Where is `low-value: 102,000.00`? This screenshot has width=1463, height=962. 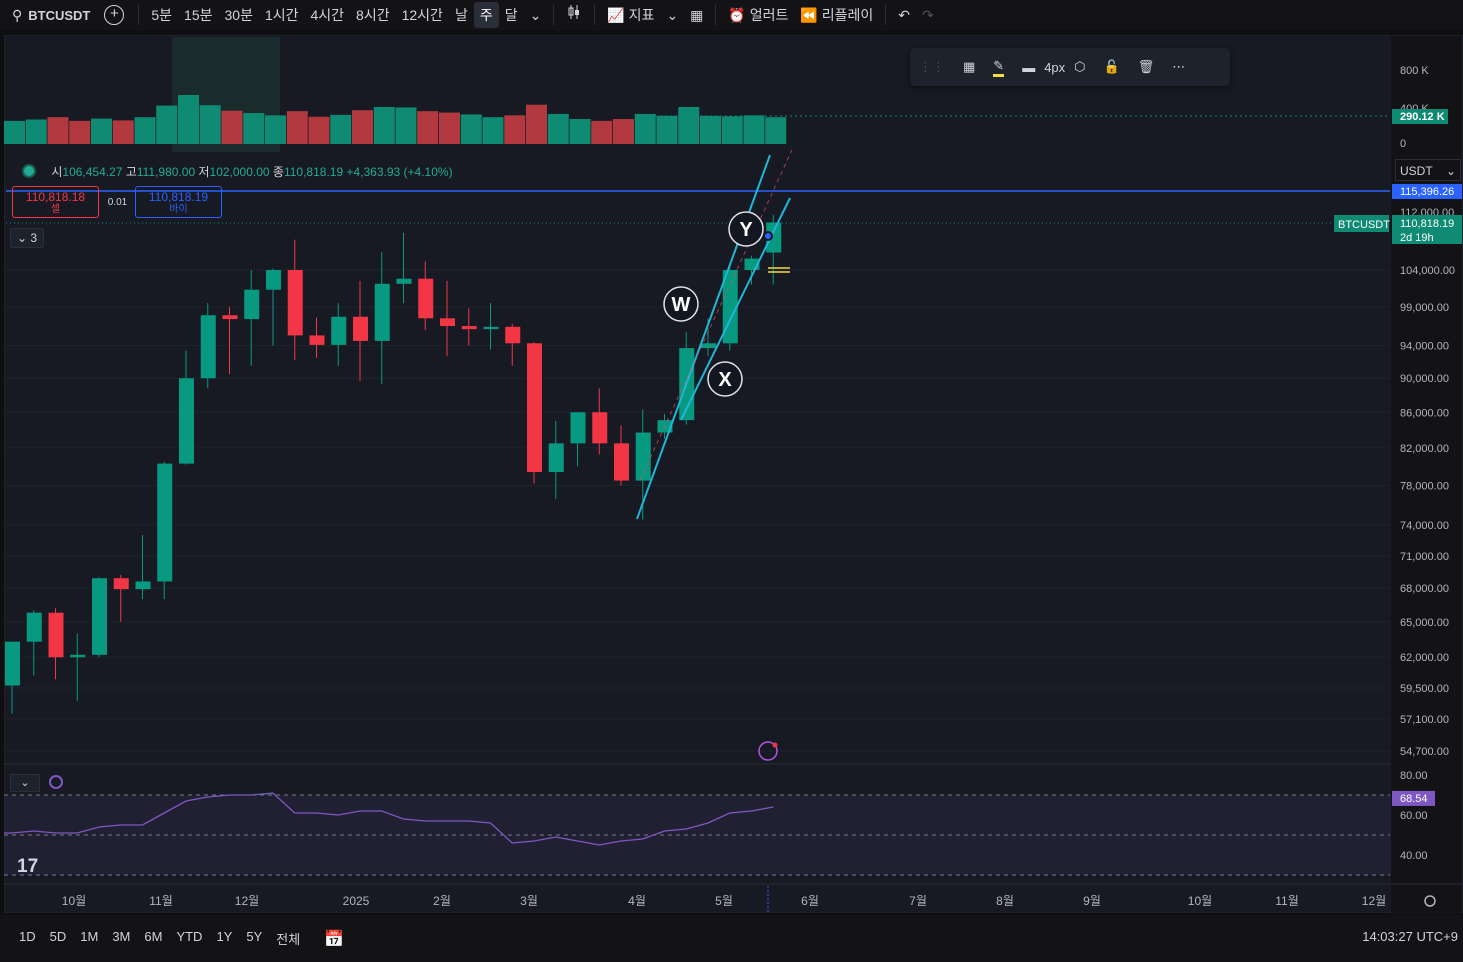
low-value: 102,000.00 is located at coordinates (239, 172).